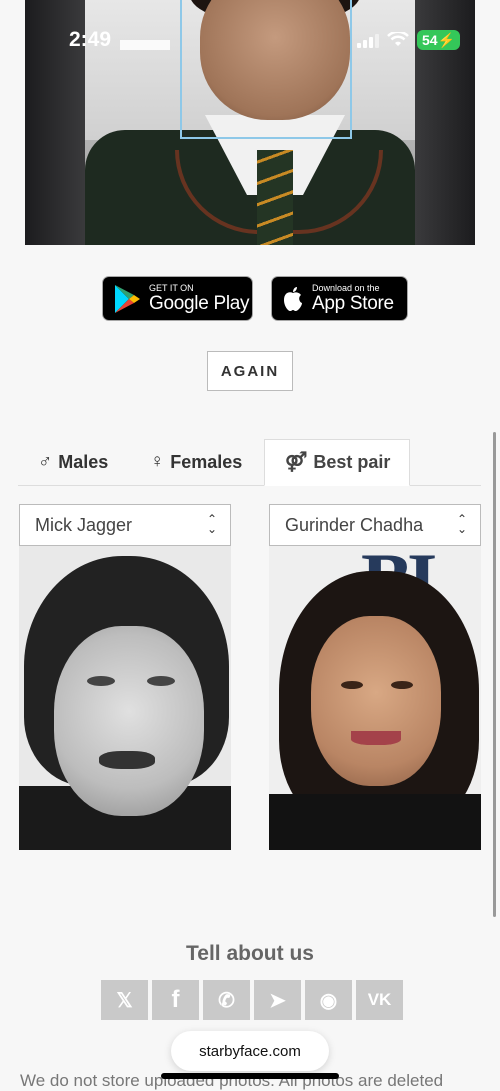 The width and height of the screenshot is (500, 1091). I want to click on app-store-button: Download on the App Store, so click(339, 298).